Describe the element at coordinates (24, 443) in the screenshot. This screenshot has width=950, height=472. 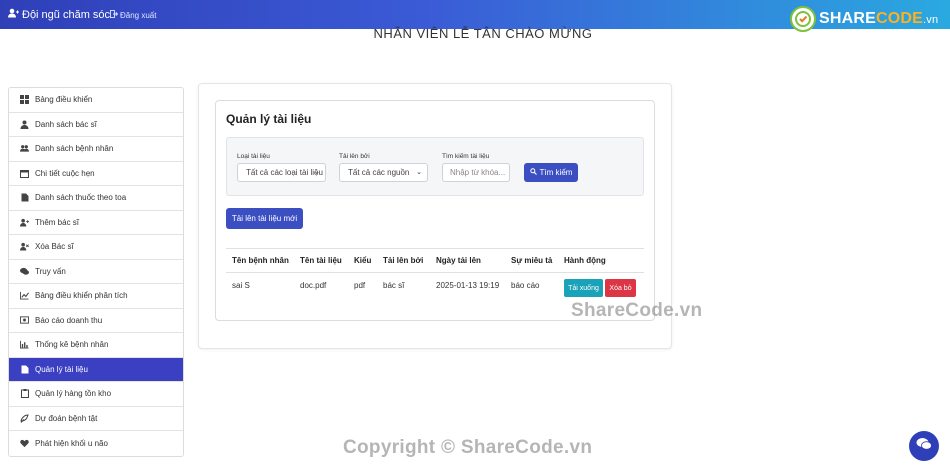
I see `heartbeat-icon` at that location.